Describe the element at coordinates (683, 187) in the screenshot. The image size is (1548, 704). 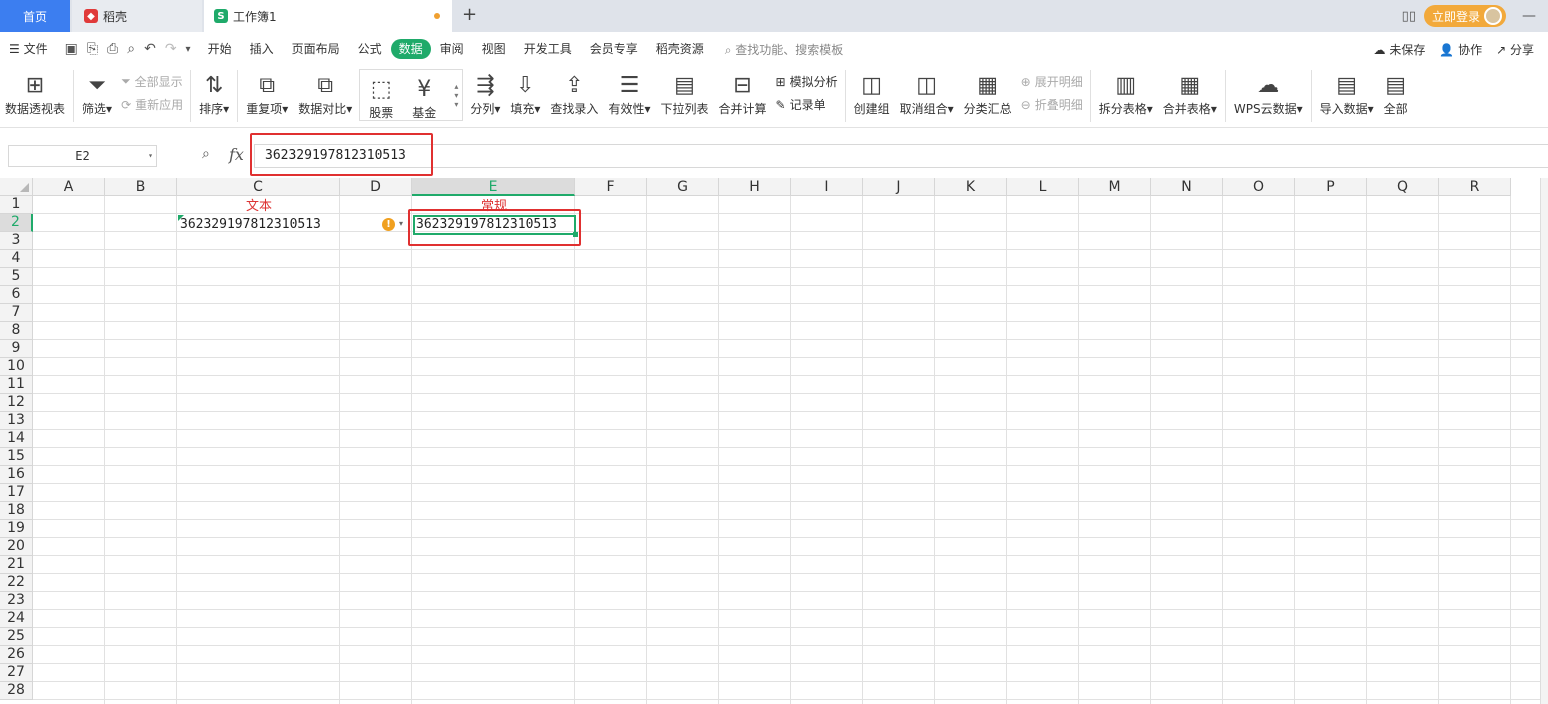
I see `column-header-G: G` at that location.